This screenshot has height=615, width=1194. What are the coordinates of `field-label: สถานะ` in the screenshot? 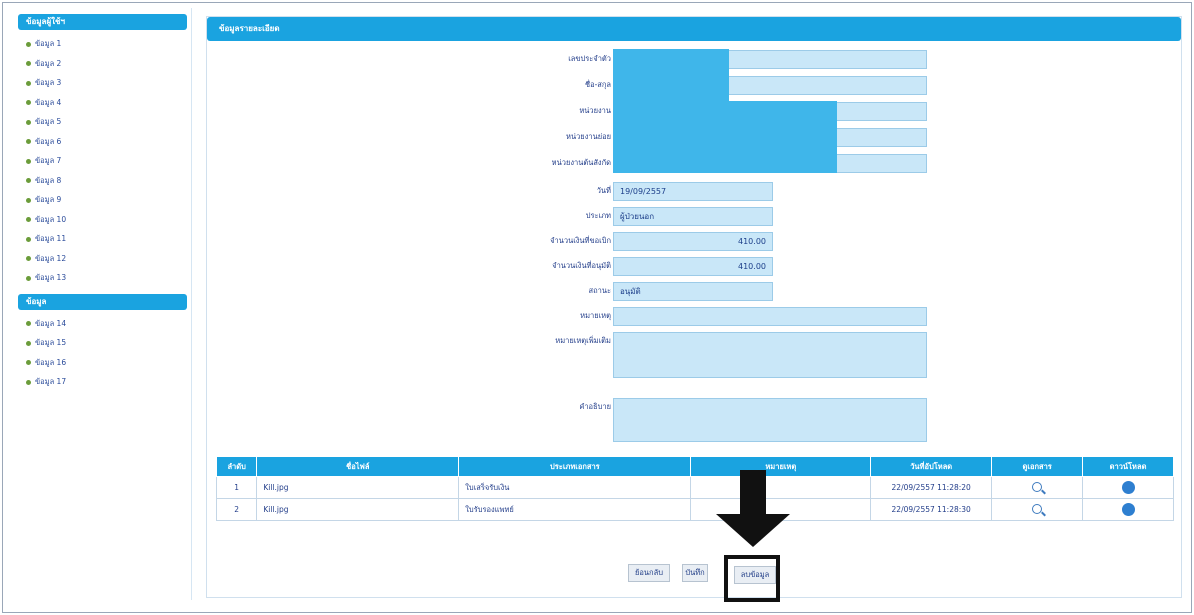 It's located at (600, 290).